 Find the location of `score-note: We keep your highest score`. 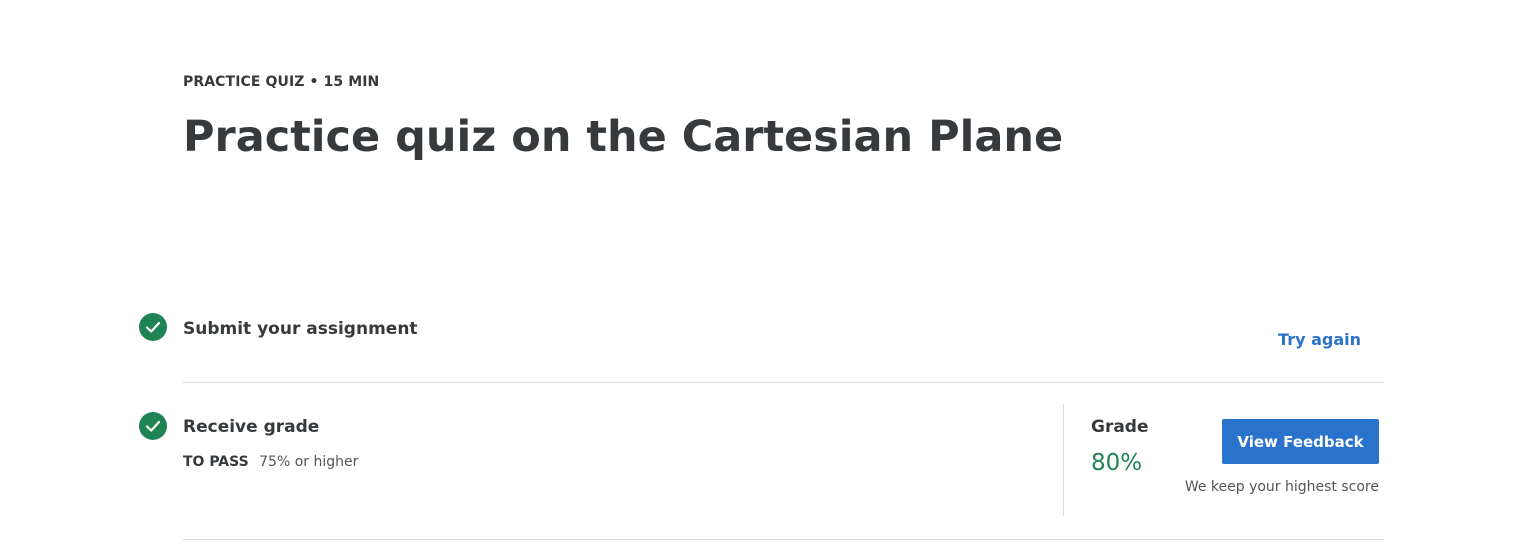

score-note: We keep your highest score is located at coordinates (1281, 487).